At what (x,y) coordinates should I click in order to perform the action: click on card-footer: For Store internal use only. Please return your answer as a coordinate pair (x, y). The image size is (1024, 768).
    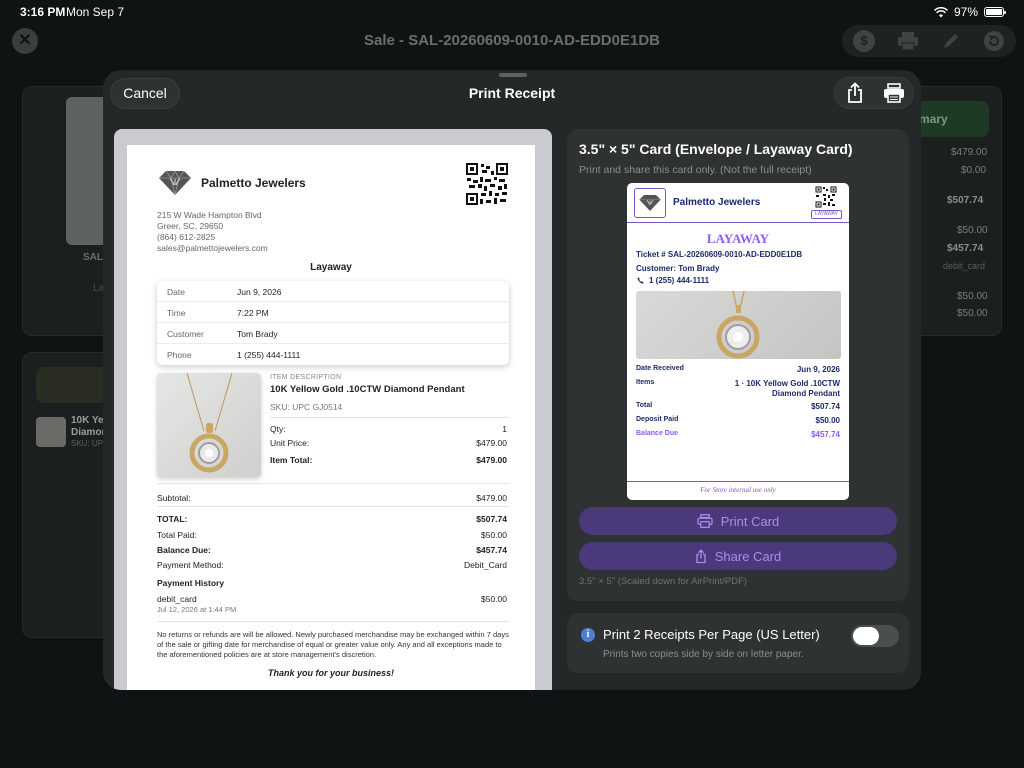
    Looking at the image, I should click on (738, 490).